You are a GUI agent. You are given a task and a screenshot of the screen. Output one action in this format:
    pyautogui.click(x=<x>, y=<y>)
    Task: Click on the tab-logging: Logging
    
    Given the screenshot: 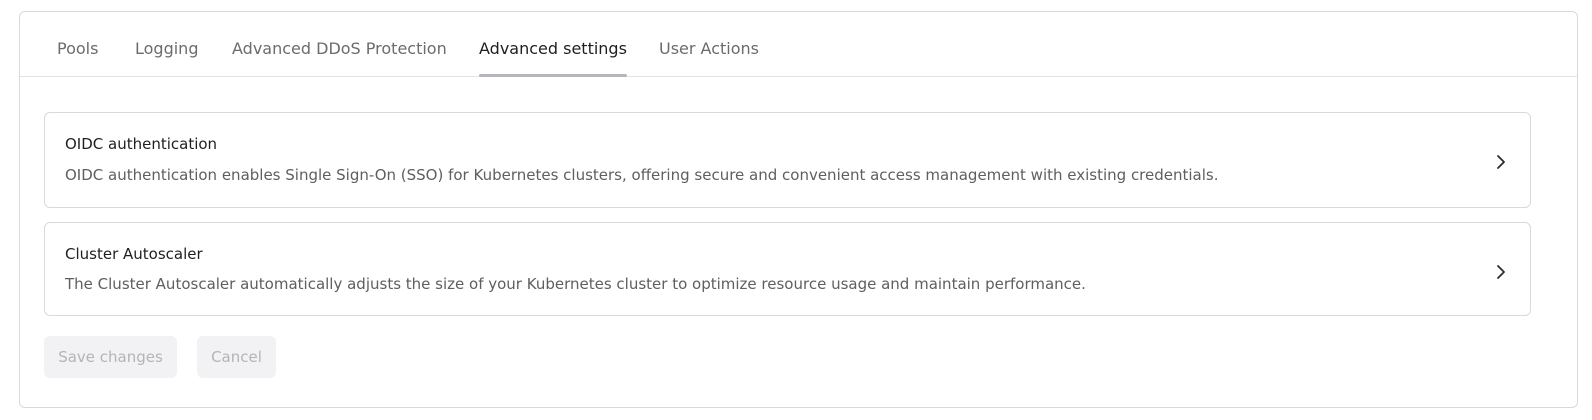 What is the action you would take?
    pyautogui.click(x=166, y=49)
    